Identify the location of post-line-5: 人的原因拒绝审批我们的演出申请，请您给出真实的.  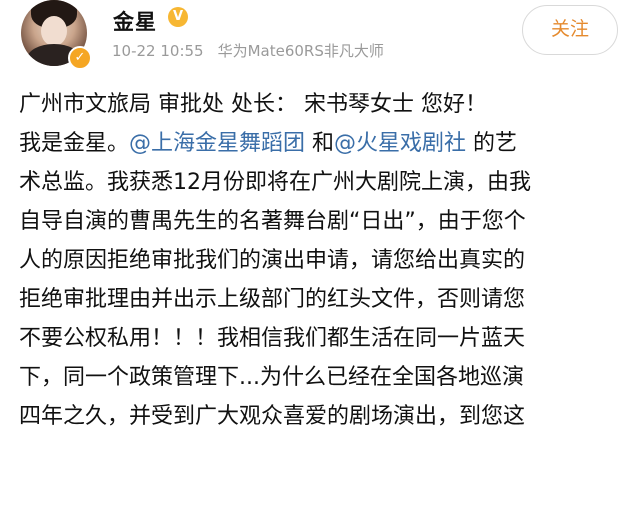
(272, 260).